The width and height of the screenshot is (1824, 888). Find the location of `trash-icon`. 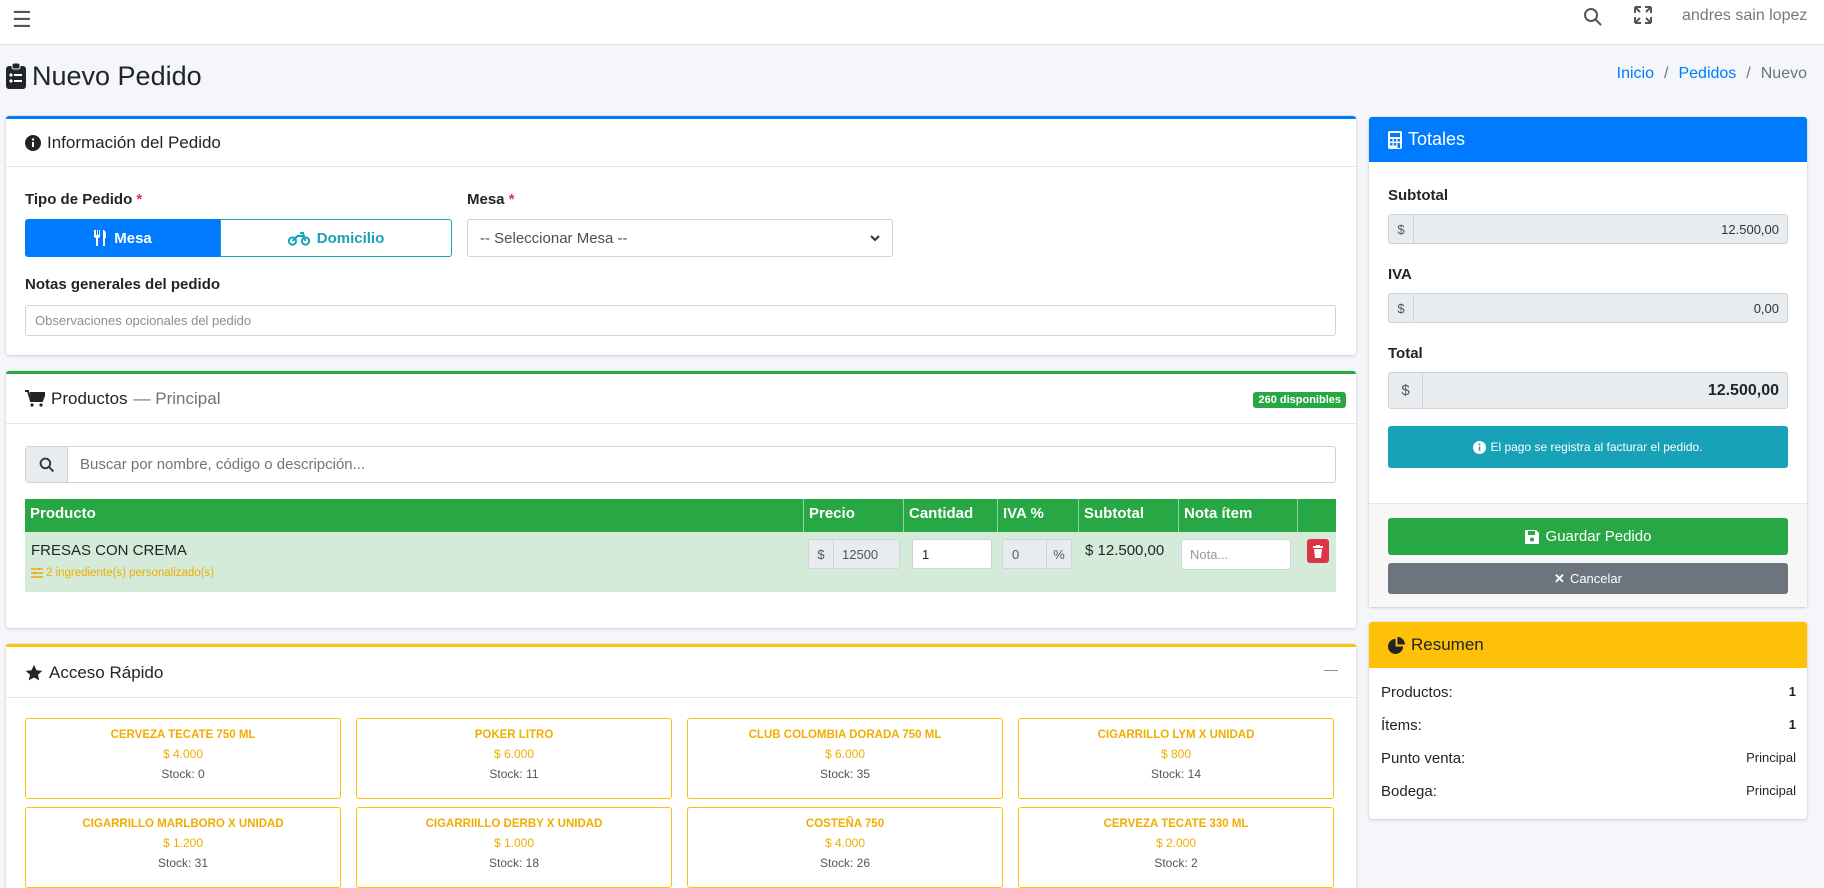

trash-icon is located at coordinates (1318, 551).